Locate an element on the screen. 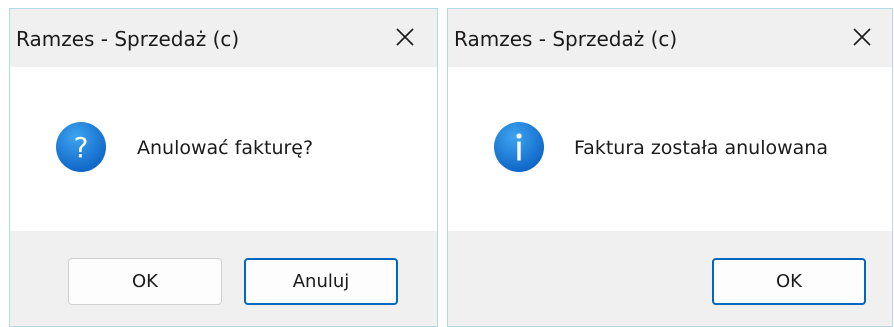  button-bar: OK is located at coordinates (670, 278).